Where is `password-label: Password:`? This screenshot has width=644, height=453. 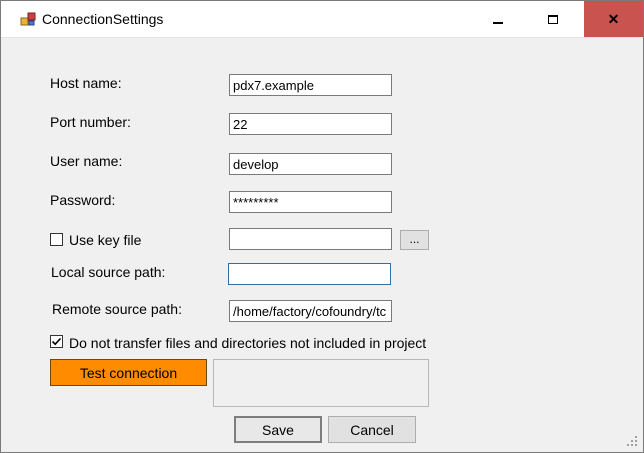
password-label: Password: is located at coordinates (83, 200).